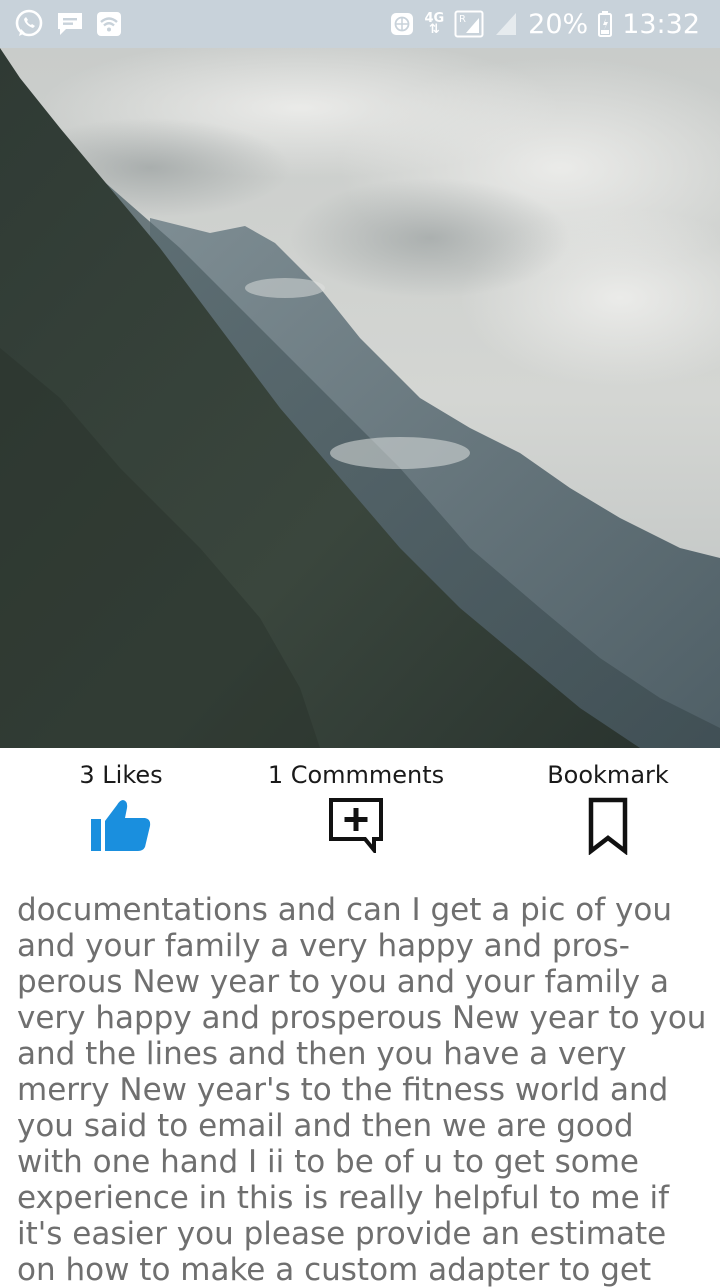 The image size is (720, 1288). I want to click on wifi-icon, so click(109, 24).